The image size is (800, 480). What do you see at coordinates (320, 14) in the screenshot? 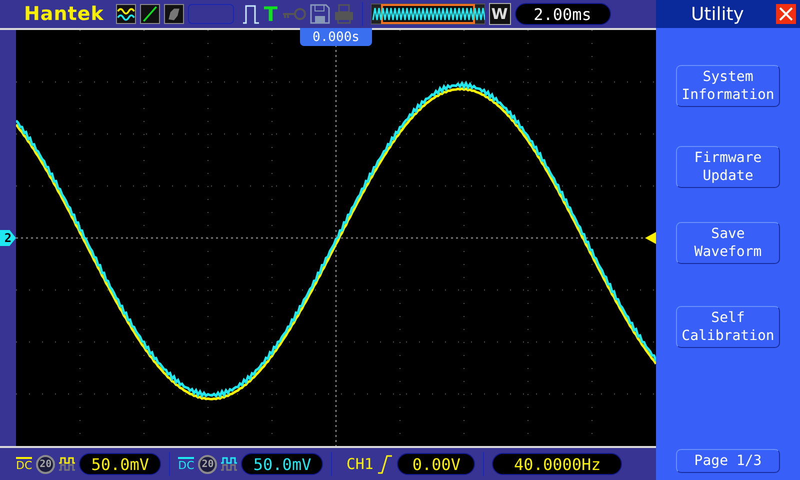
I see `save-icon` at bounding box center [320, 14].